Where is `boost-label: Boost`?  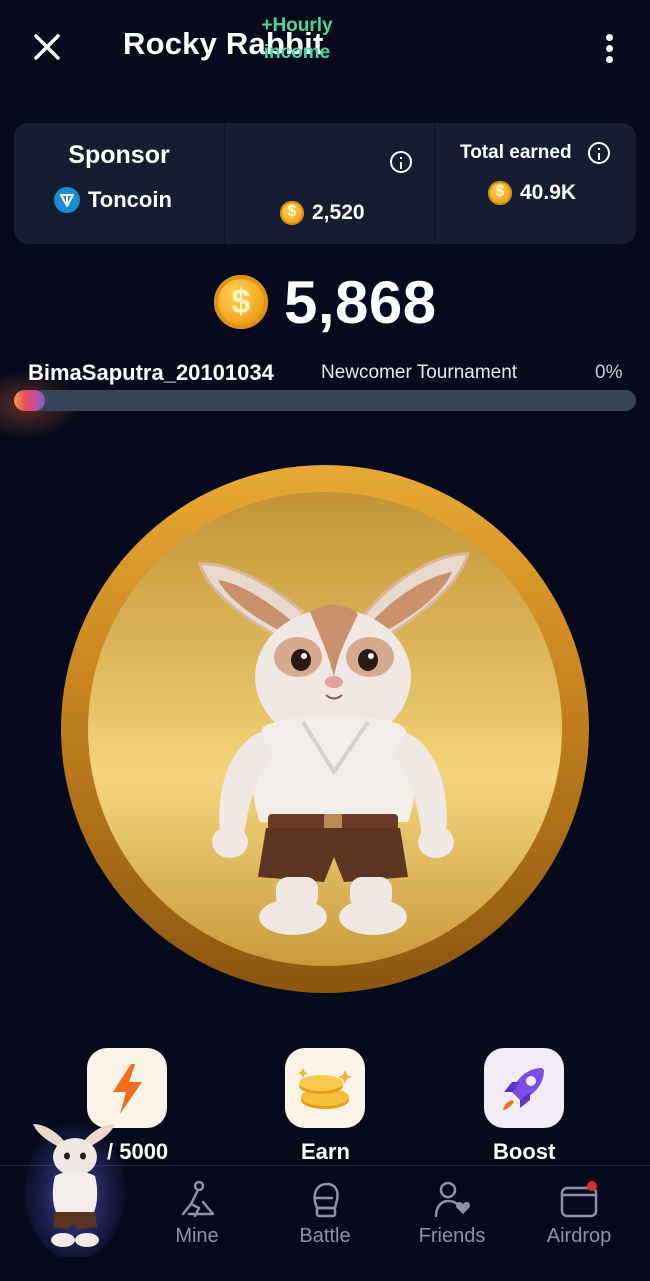 boost-label: Boost is located at coordinates (524, 1151).